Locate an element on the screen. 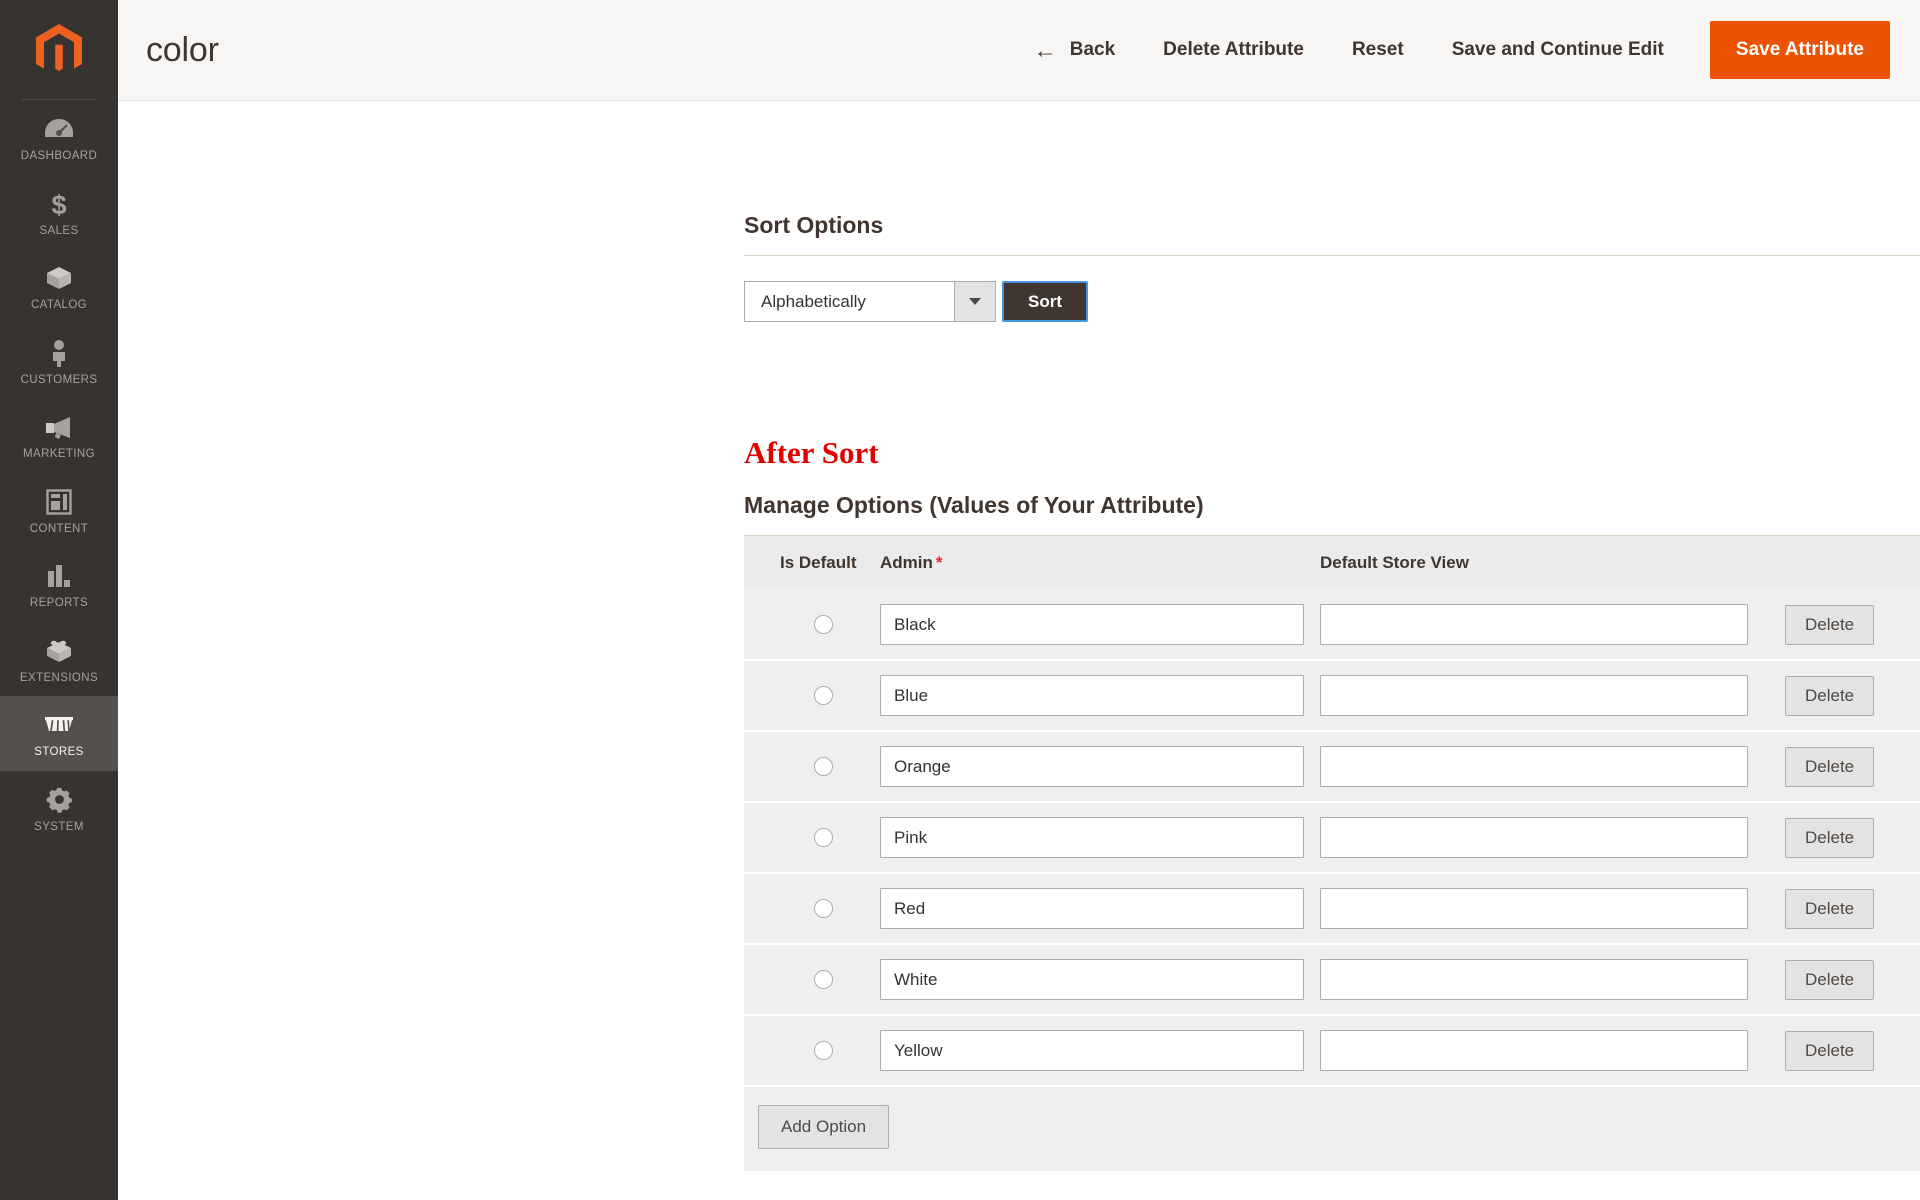  dashboard-gauge-icon is located at coordinates (59, 129).